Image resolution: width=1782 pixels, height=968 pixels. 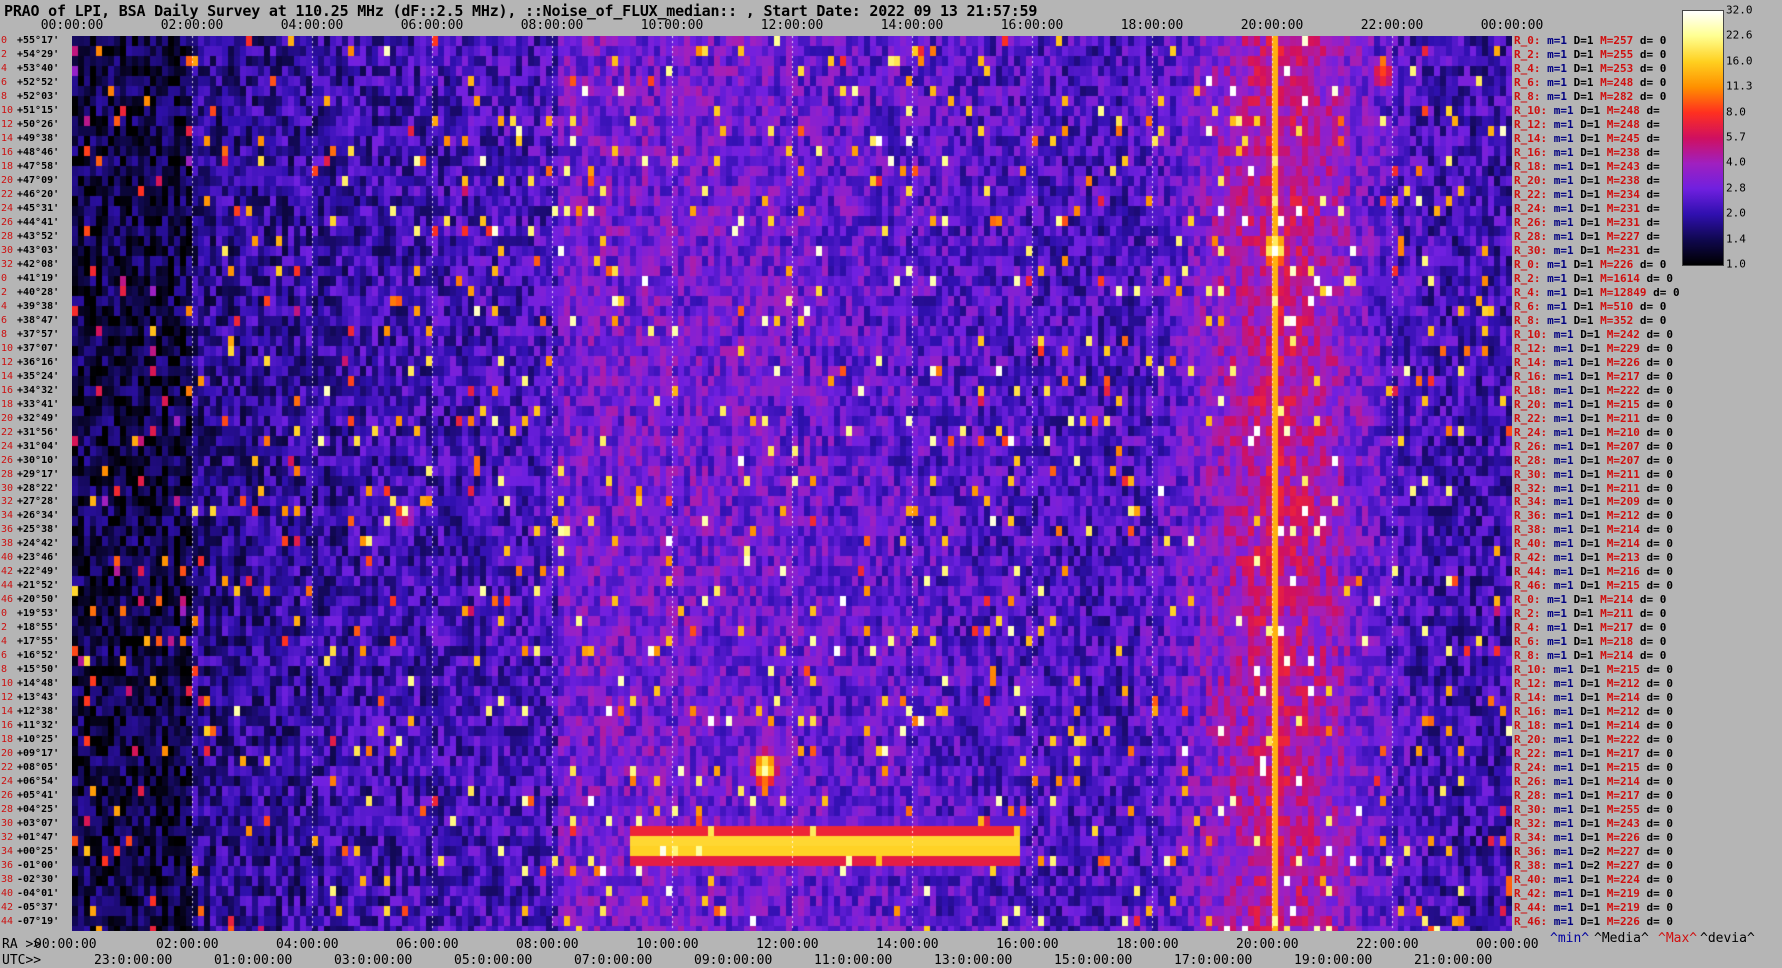 I want to click on dec-value: +35°24', so click(x=38, y=376).